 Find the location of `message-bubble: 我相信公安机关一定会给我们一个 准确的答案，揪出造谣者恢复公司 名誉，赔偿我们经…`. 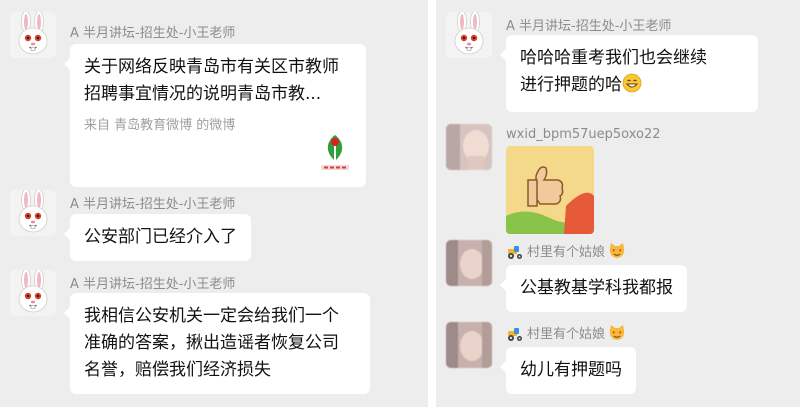

message-bubble: 我相信公安机关一定会给我们一个 准确的答案，揪出造谣者恢复公司 名誉，赔偿我们经… is located at coordinates (217, 343).